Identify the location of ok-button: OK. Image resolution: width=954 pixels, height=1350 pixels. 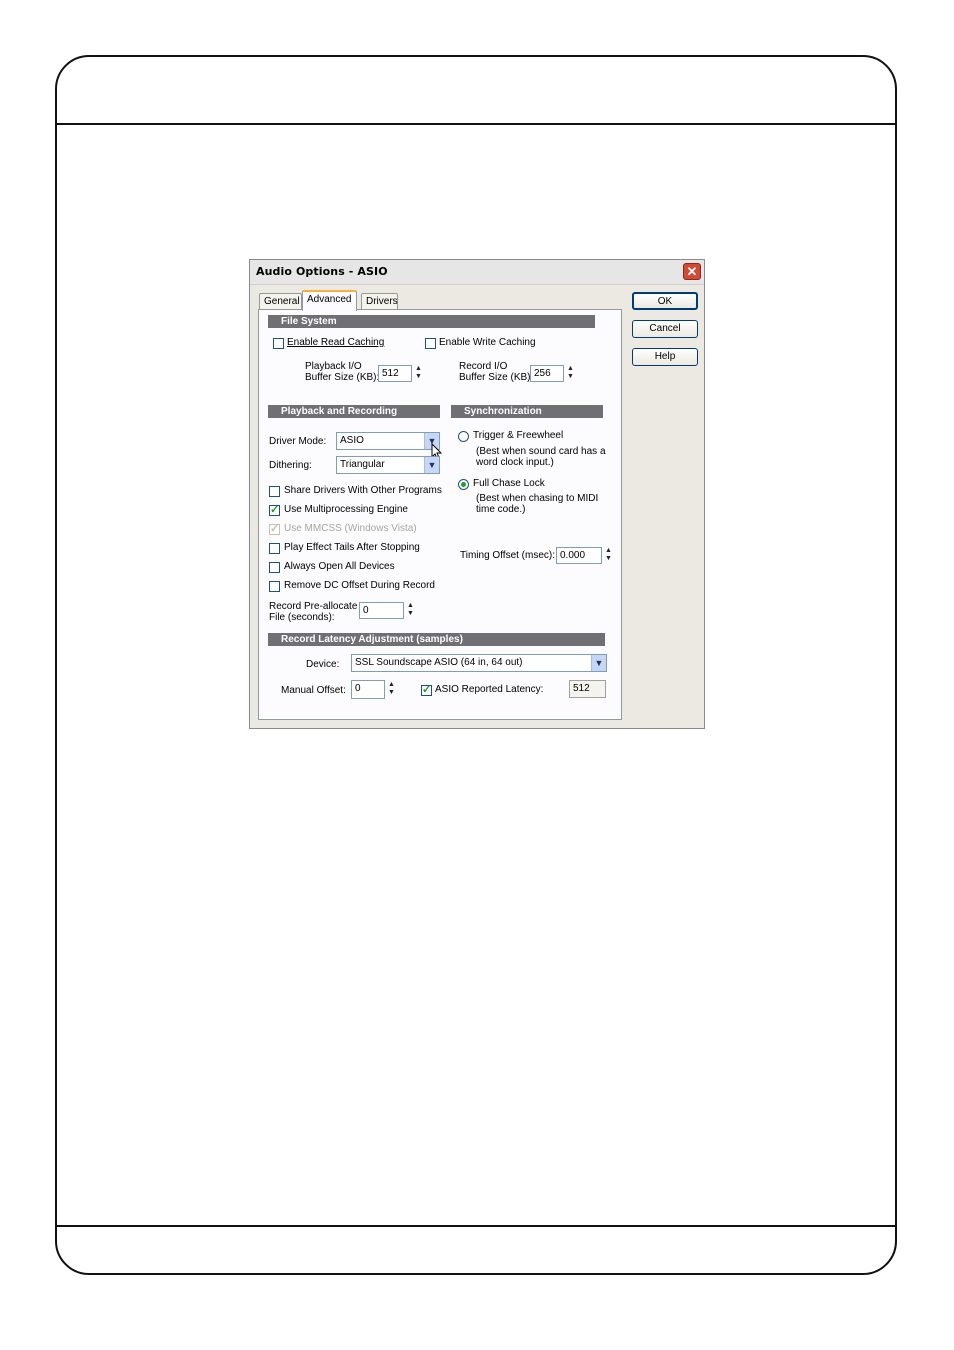
(665, 301).